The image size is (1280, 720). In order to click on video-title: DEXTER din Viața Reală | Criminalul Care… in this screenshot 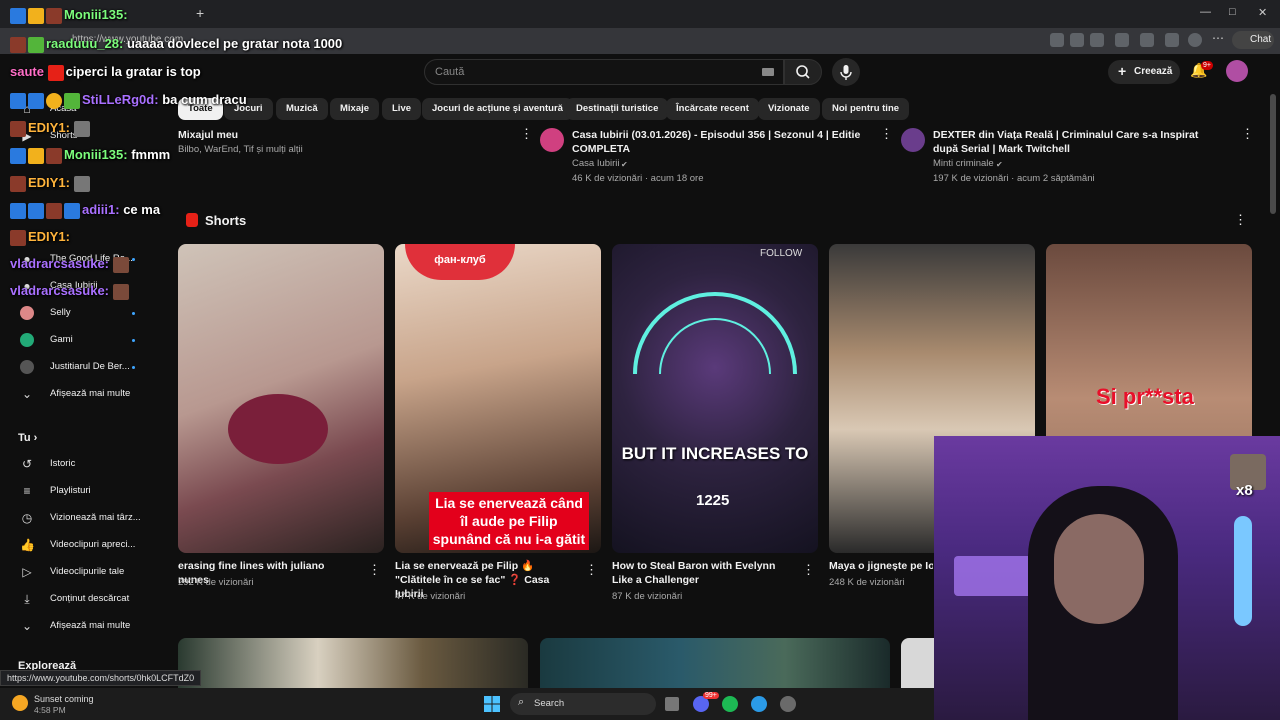, I will do `click(1078, 142)`.